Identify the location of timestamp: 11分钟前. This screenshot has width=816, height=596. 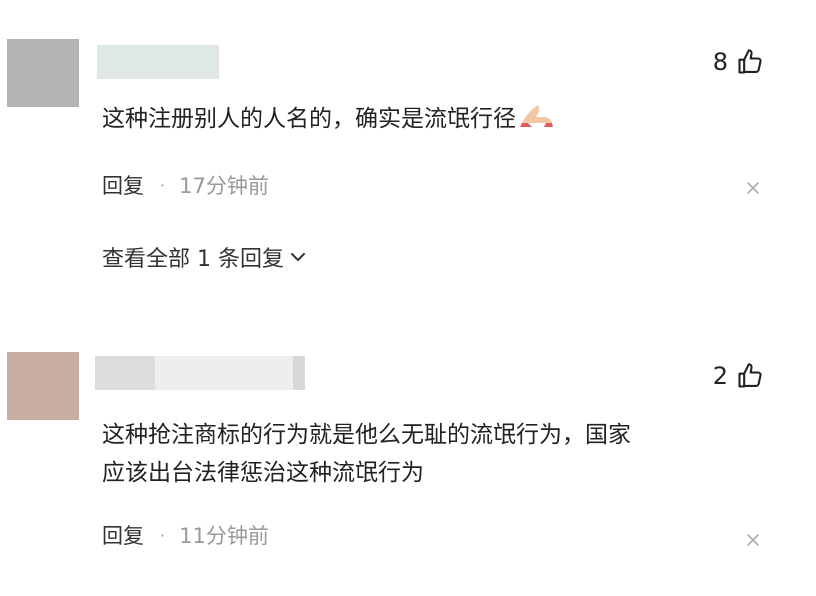
(224, 536).